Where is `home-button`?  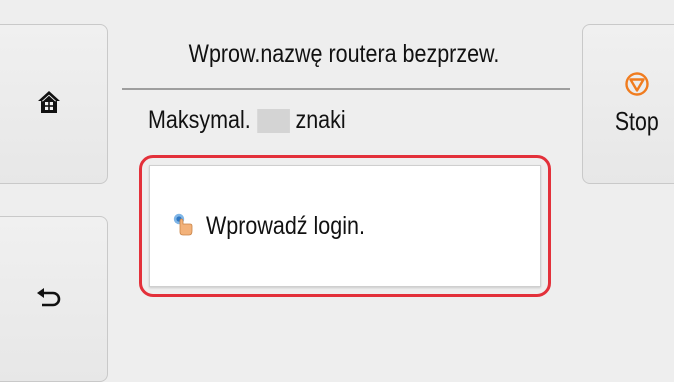
home-button is located at coordinates (54, 104).